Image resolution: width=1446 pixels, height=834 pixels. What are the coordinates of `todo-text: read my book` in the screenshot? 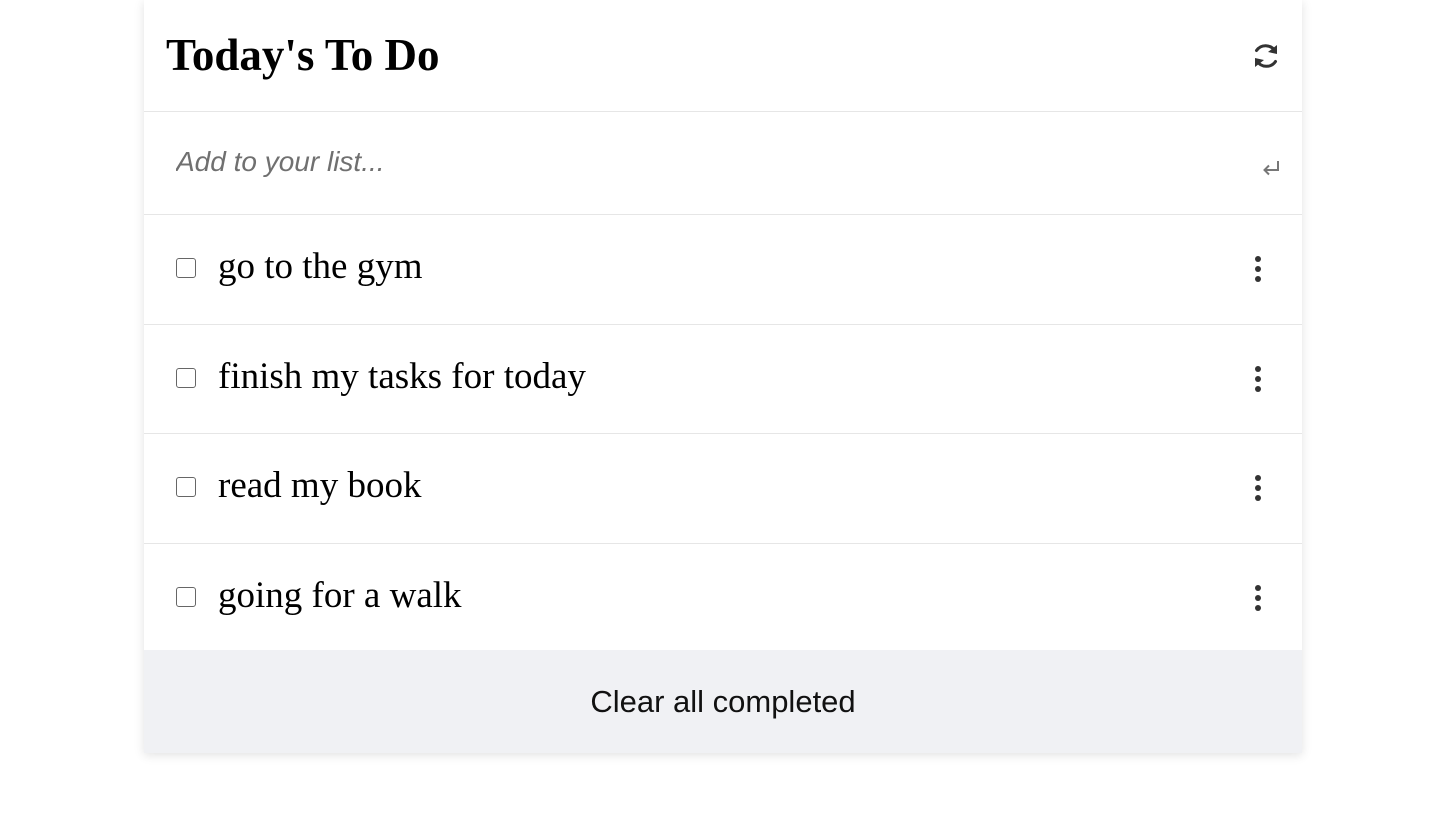 It's located at (320, 485).